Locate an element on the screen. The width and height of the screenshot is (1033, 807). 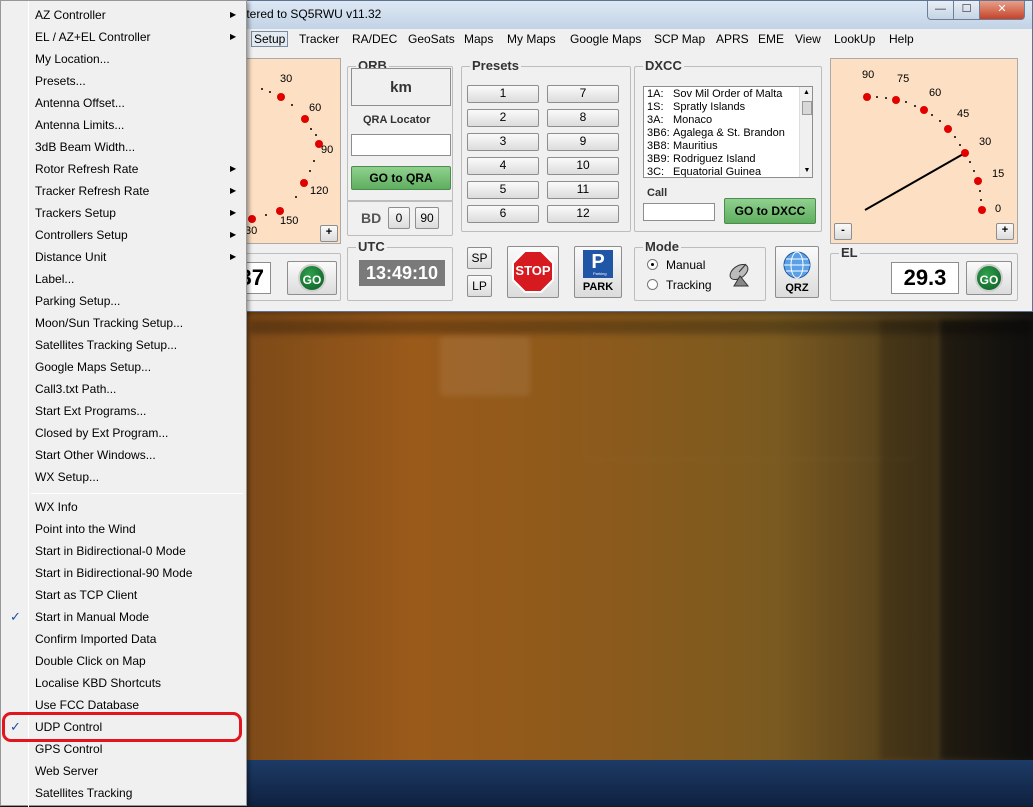
menu-item-localise-kbd-shortcuts: Localise KBD Shortcuts is located at coordinates (123, 683).